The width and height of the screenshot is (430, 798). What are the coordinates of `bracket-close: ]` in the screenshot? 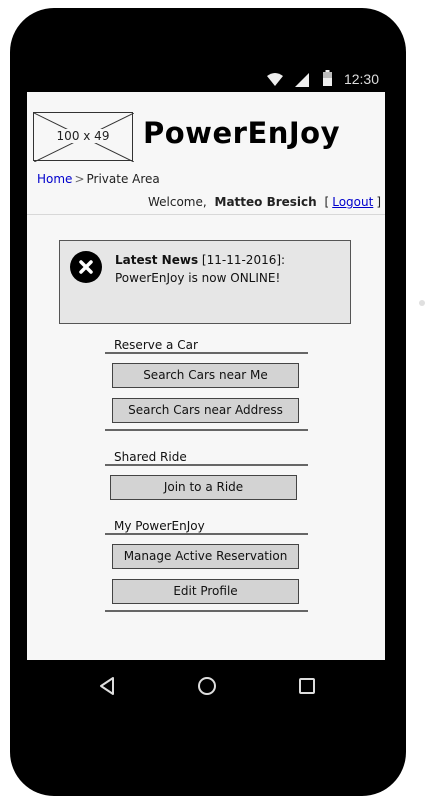 It's located at (378, 202).